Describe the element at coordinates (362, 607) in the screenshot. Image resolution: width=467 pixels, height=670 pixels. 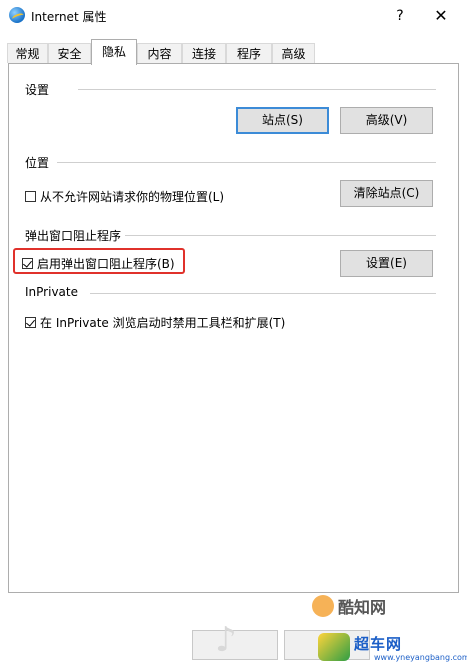
I see `watermark-text-1: 酷知网` at that location.